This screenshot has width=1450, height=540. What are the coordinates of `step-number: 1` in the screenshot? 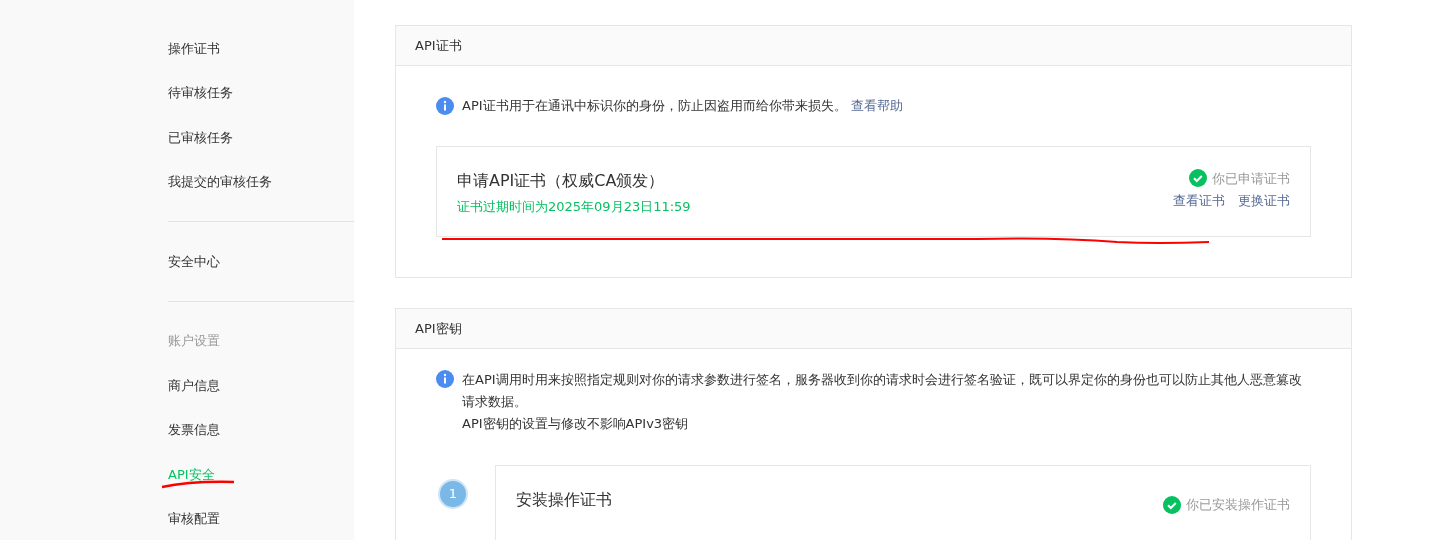 It's located at (453, 494).